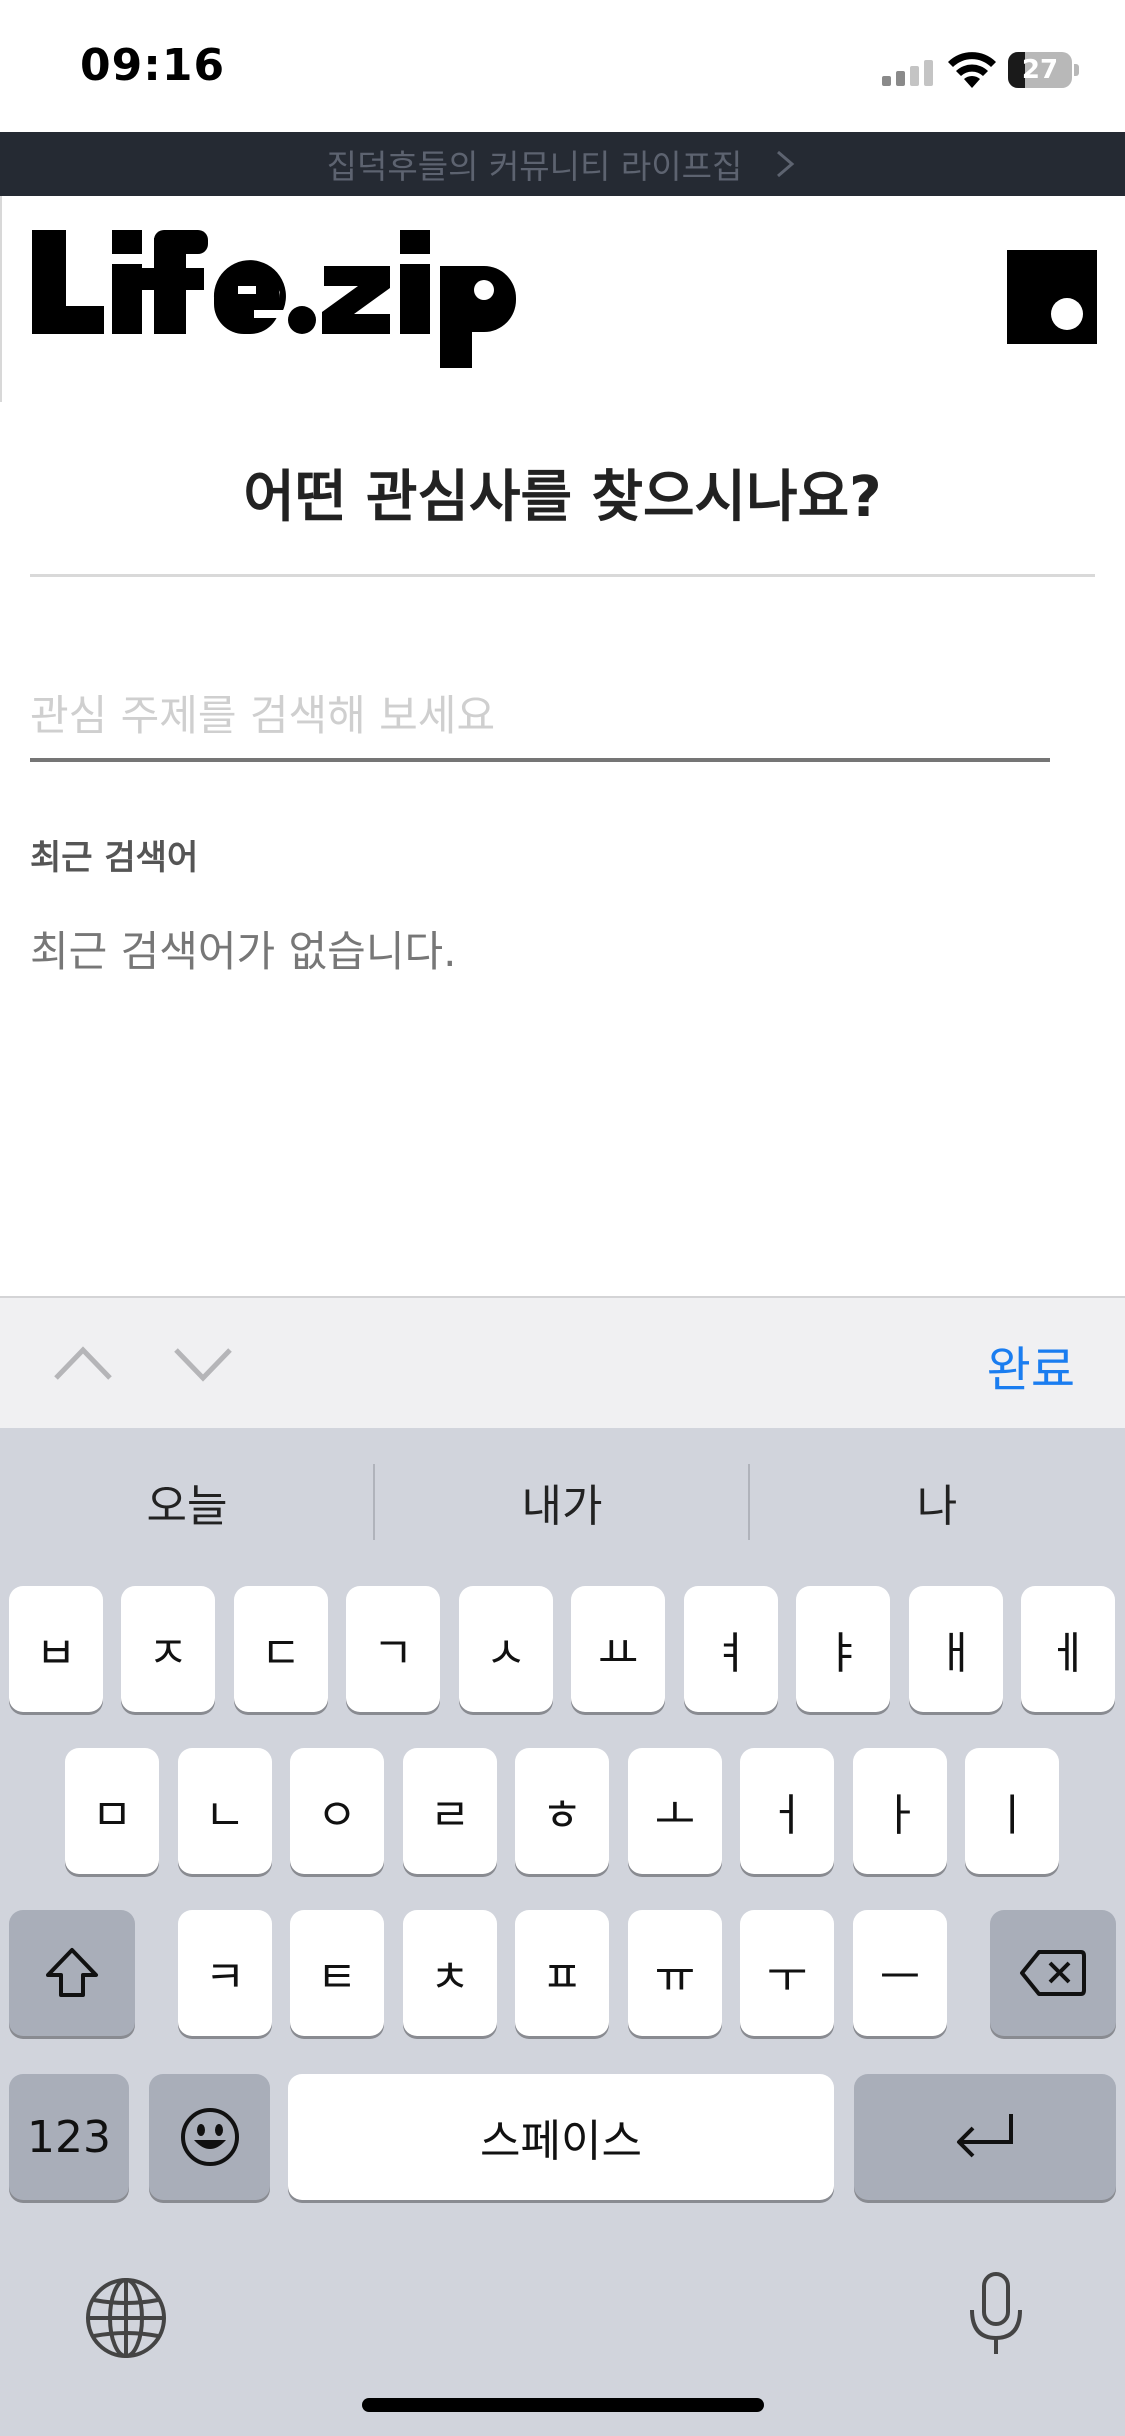 This screenshot has height=2436, width=1125. I want to click on banner-text: 집덕후들의 커뮤니티 라이프집, so click(534, 166).